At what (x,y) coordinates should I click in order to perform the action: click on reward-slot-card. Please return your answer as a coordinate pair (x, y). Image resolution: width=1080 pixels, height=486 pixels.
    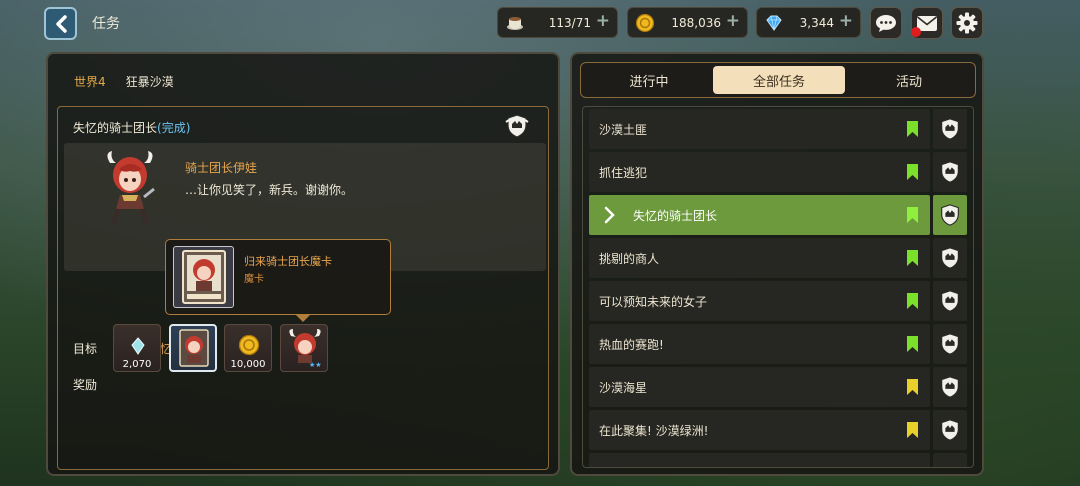
    Looking at the image, I should click on (193, 348).